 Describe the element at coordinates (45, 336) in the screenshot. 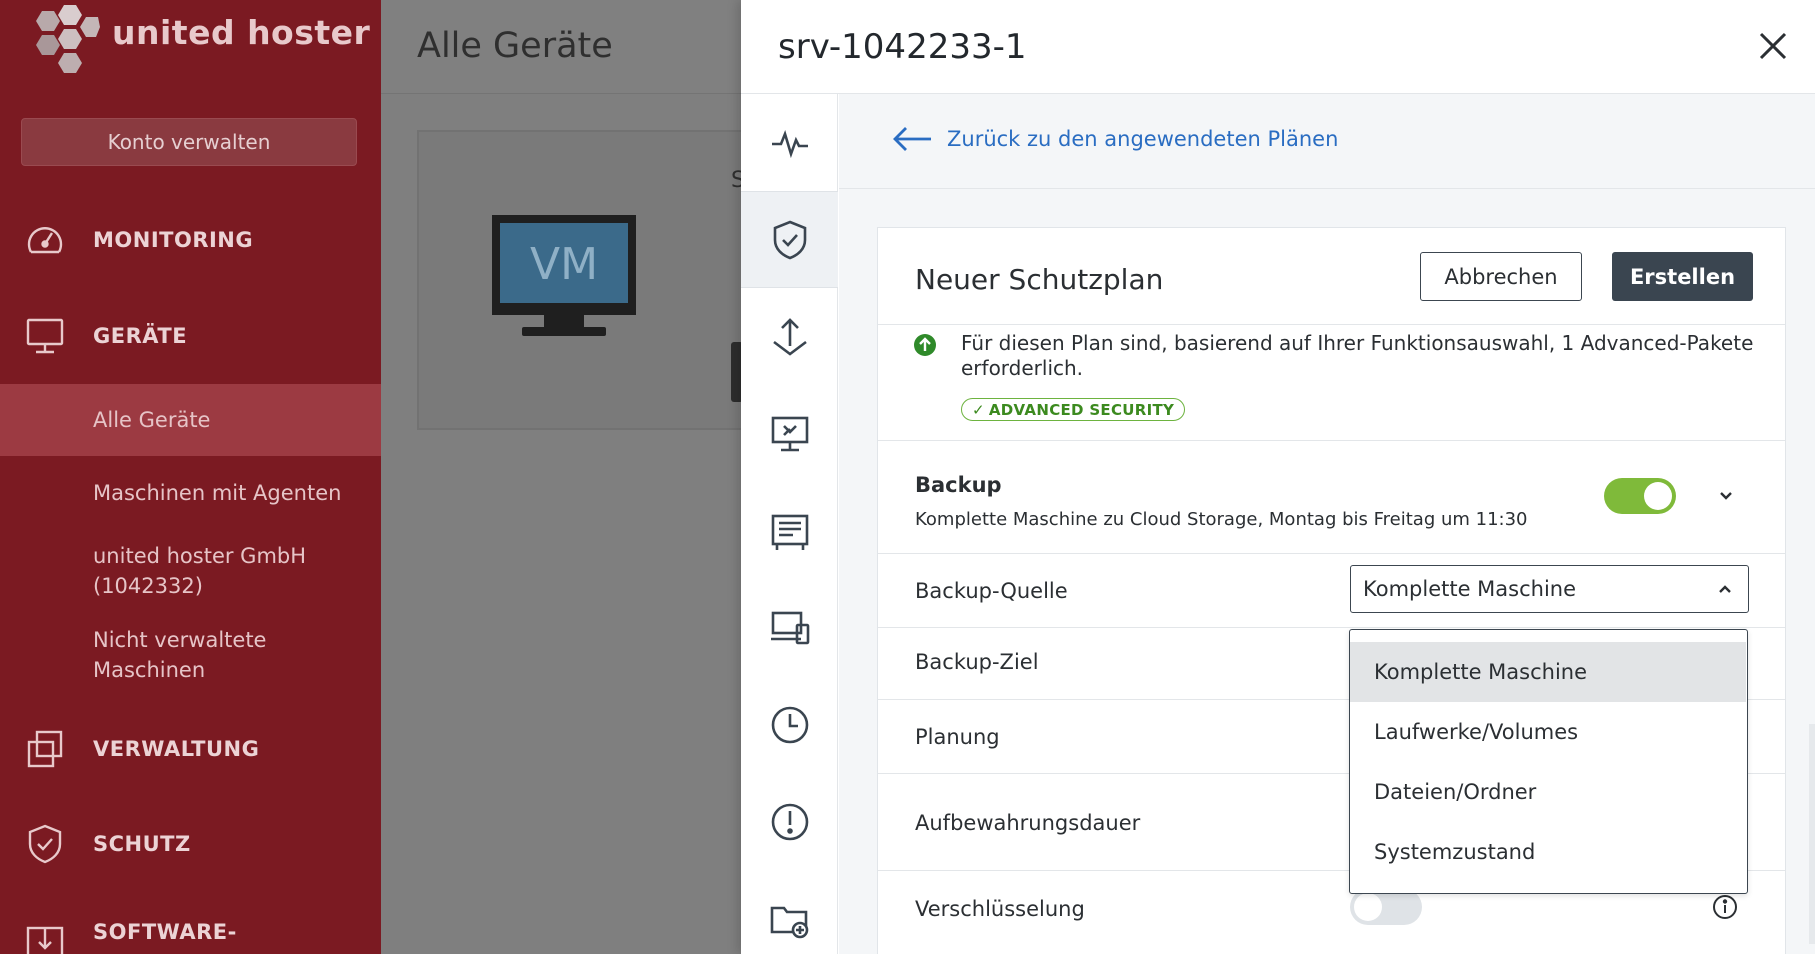

I see `monitor-icon` at that location.